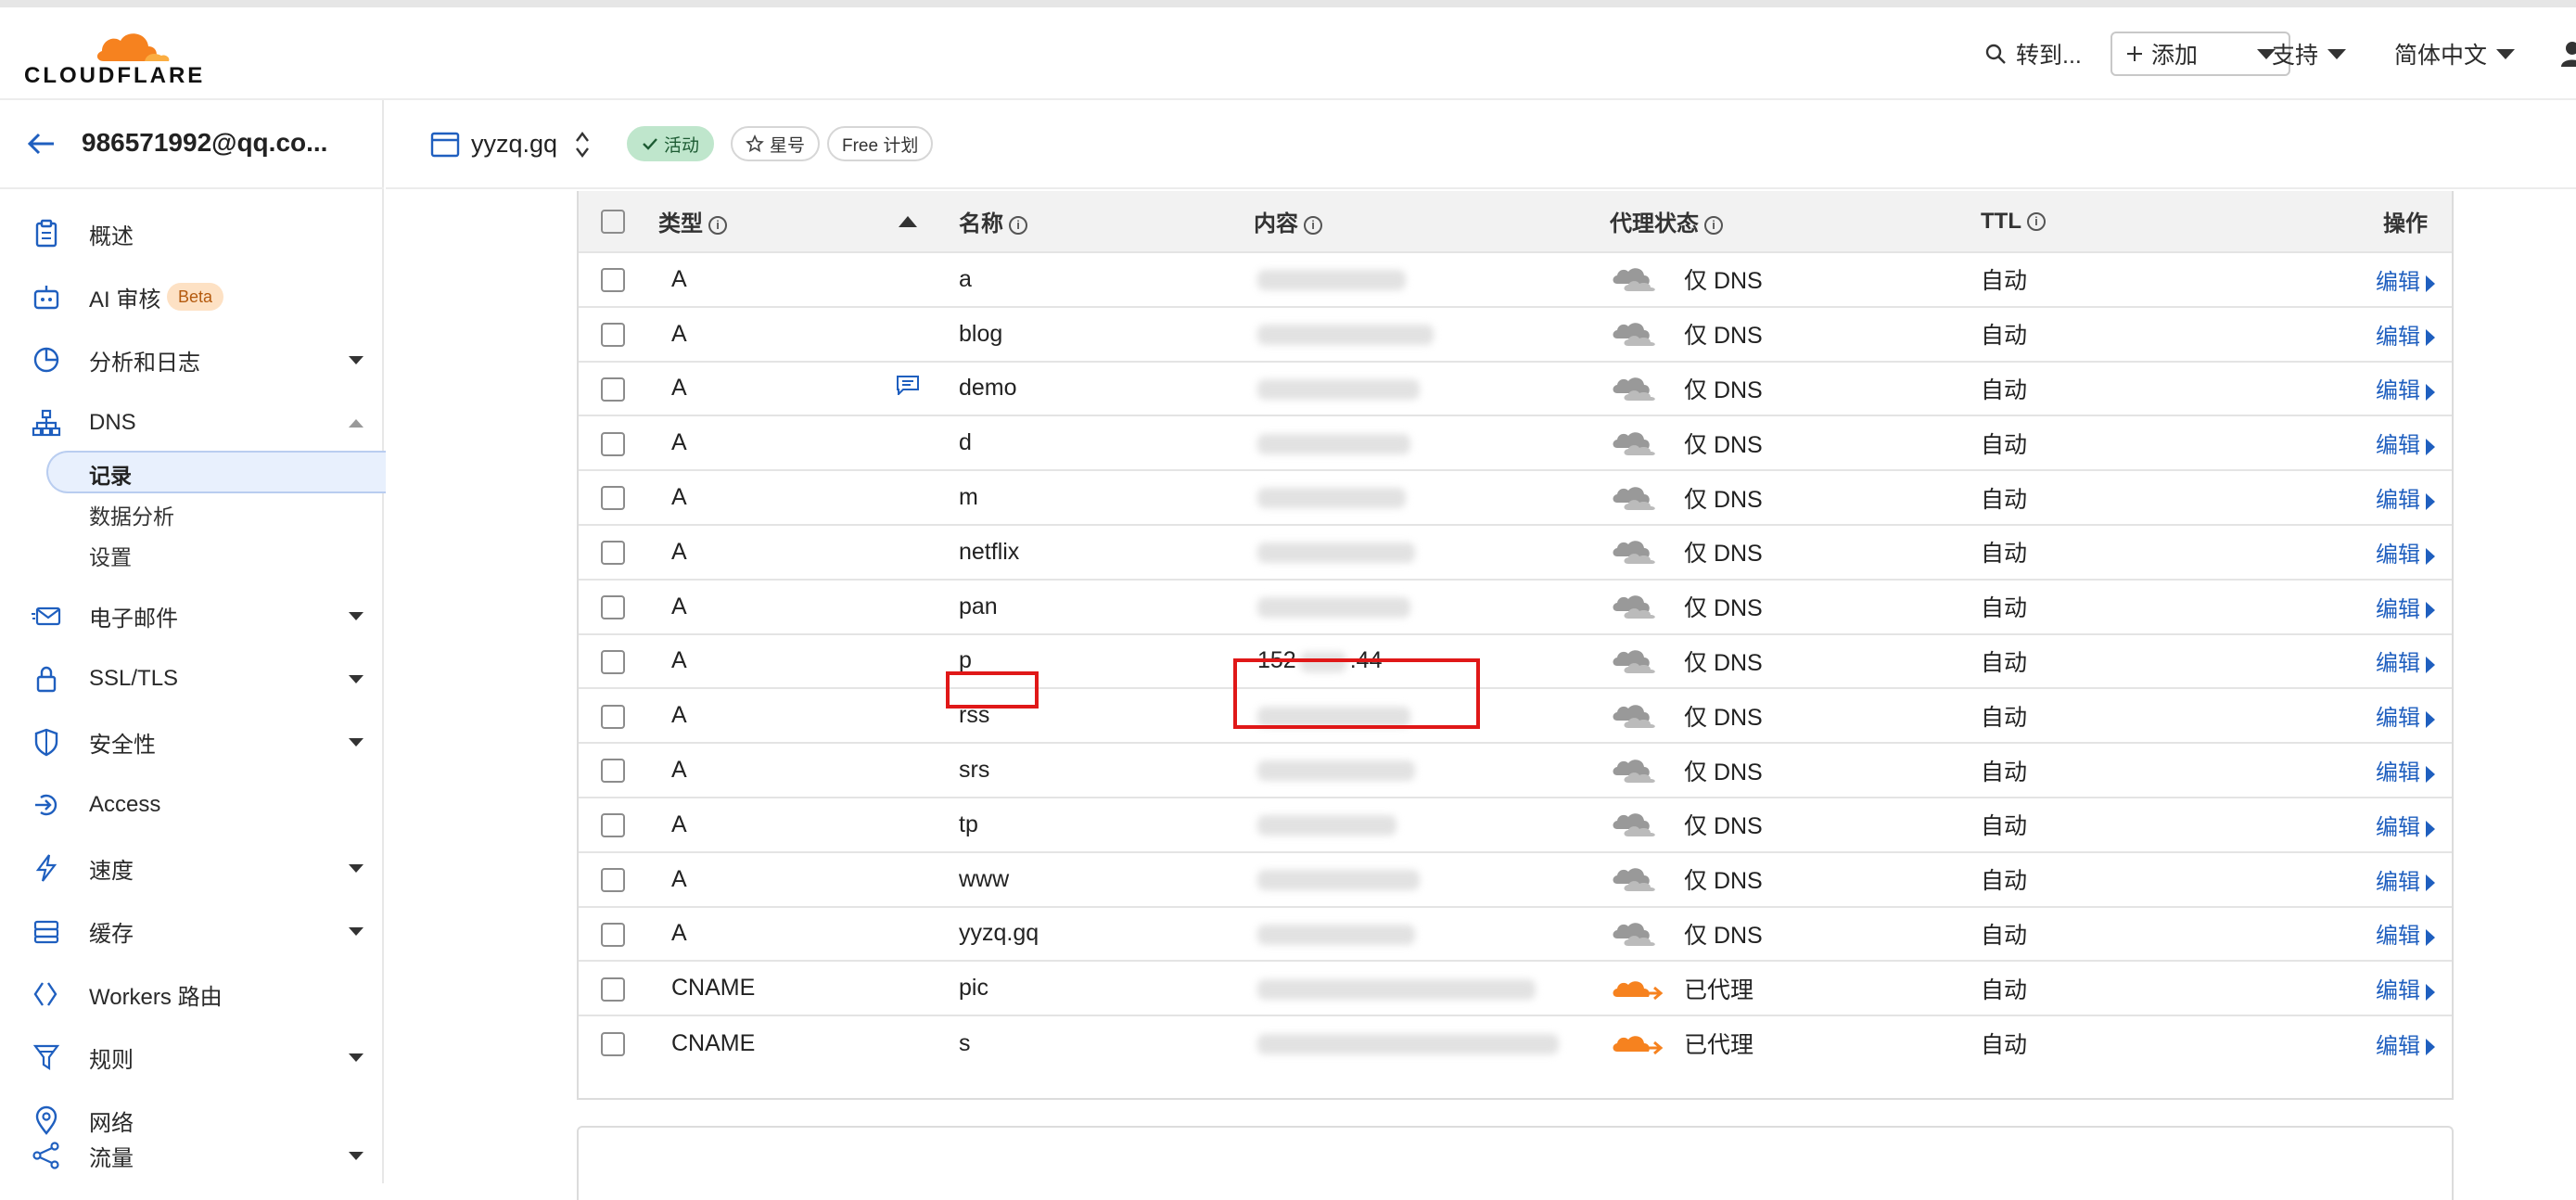 Image resolution: width=2576 pixels, height=1200 pixels. What do you see at coordinates (192, 931) in the screenshot?
I see `sidebar-item-cache: 缓存` at bounding box center [192, 931].